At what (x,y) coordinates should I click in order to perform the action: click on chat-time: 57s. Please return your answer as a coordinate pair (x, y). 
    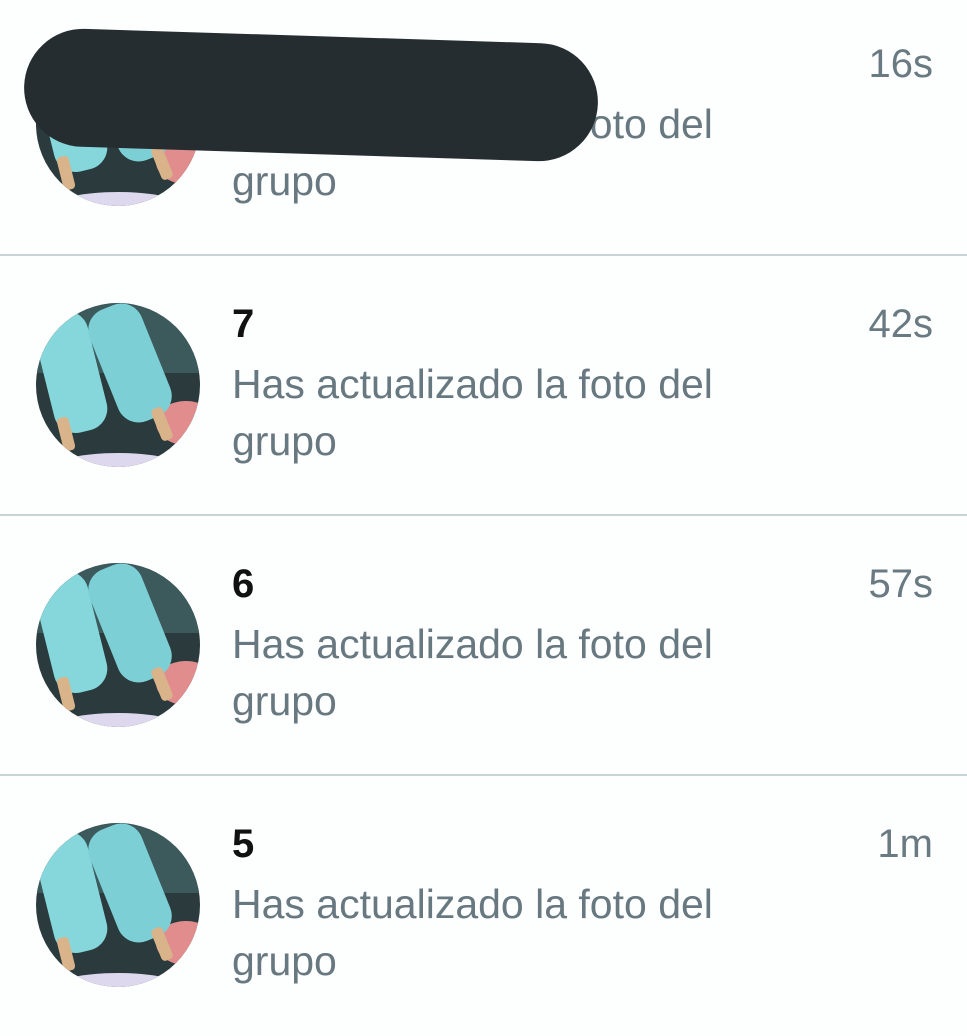
    Looking at the image, I should click on (901, 584).